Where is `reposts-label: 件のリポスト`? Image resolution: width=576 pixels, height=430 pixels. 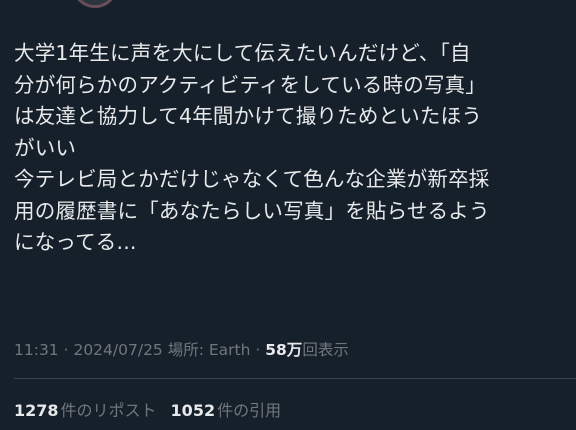 reposts-label: 件のリポスト is located at coordinates (108, 410).